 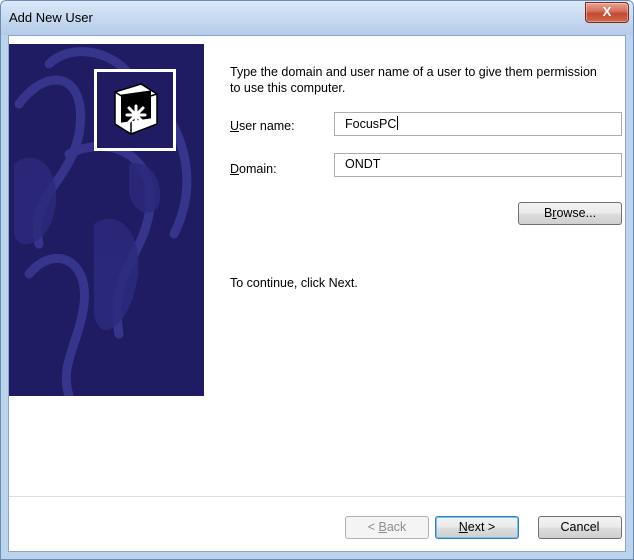 I want to click on close-icon: X, so click(x=607, y=11).